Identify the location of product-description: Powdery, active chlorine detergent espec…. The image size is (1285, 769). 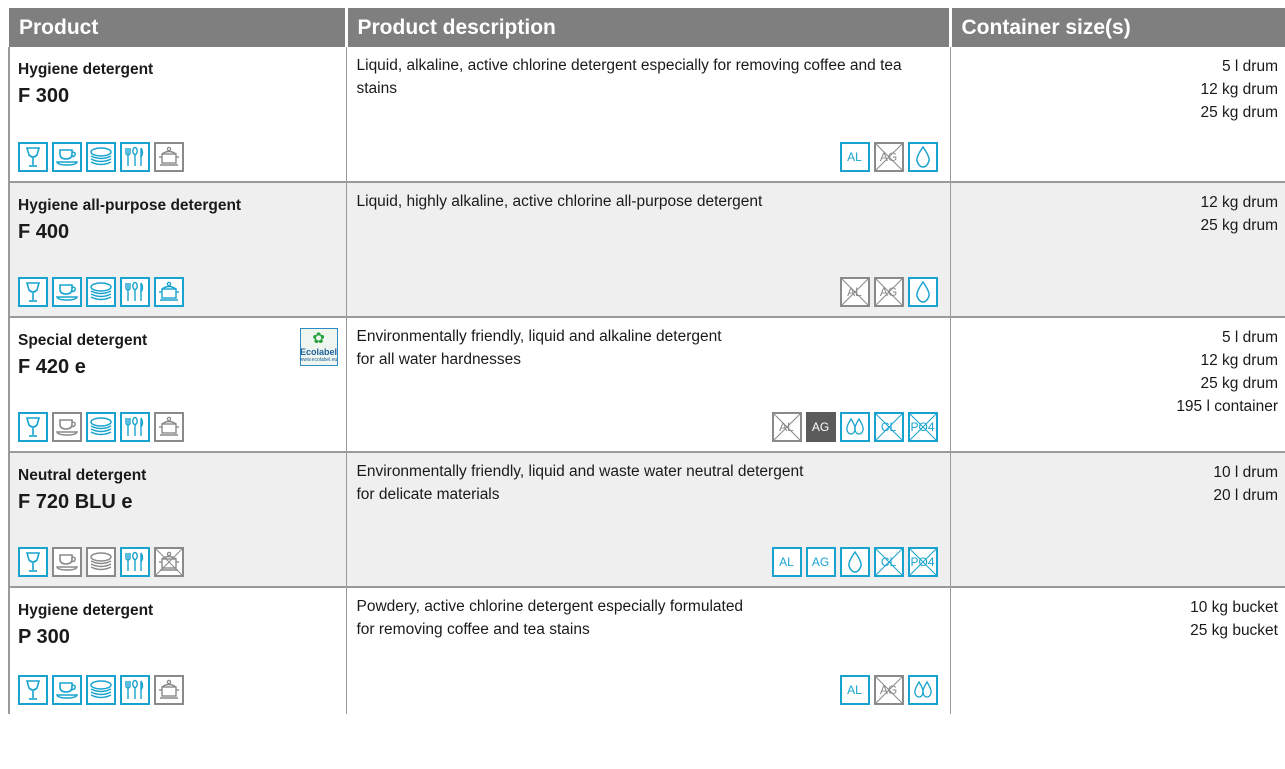
(647, 618).